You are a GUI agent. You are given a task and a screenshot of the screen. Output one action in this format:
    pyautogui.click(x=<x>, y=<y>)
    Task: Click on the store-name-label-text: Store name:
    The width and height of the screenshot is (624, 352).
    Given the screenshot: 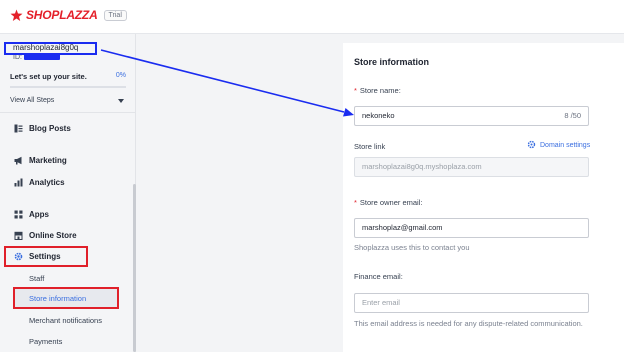 What is the action you would take?
    pyautogui.click(x=380, y=90)
    